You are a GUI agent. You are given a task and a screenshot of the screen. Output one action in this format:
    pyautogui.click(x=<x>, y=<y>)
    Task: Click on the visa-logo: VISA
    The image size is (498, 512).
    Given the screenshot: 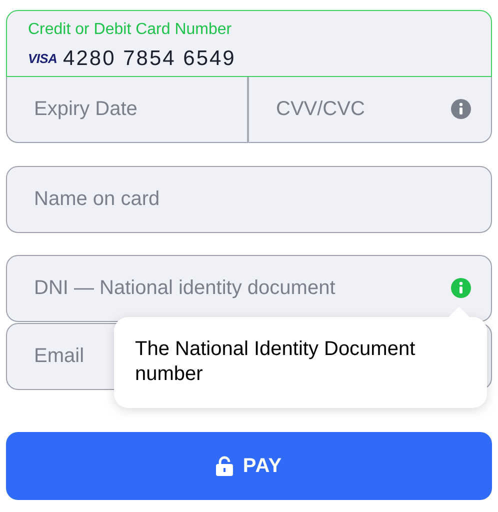 What is the action you would take?
    pyautogui.click(x=43, y=59)
    